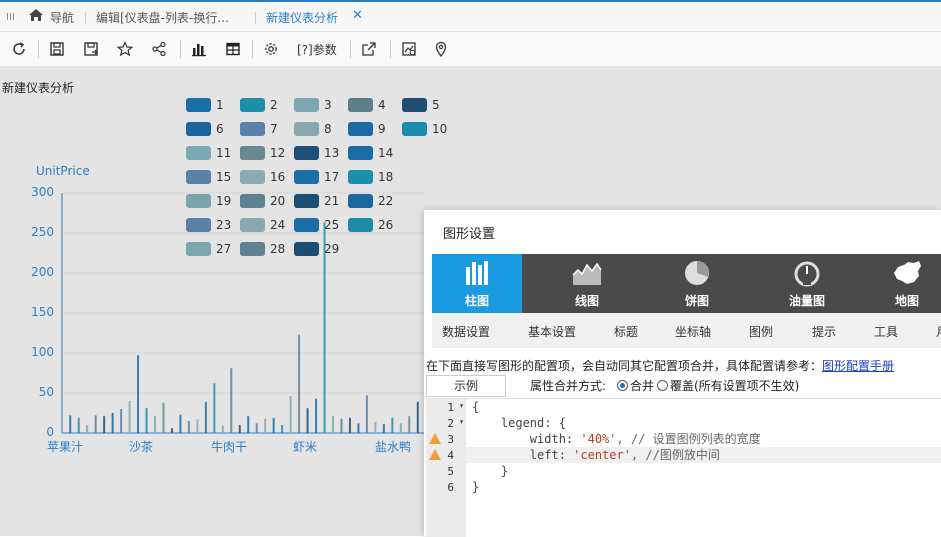 The image size is (941, 537). I want to click on area-chart-icon, so click(587, 273).